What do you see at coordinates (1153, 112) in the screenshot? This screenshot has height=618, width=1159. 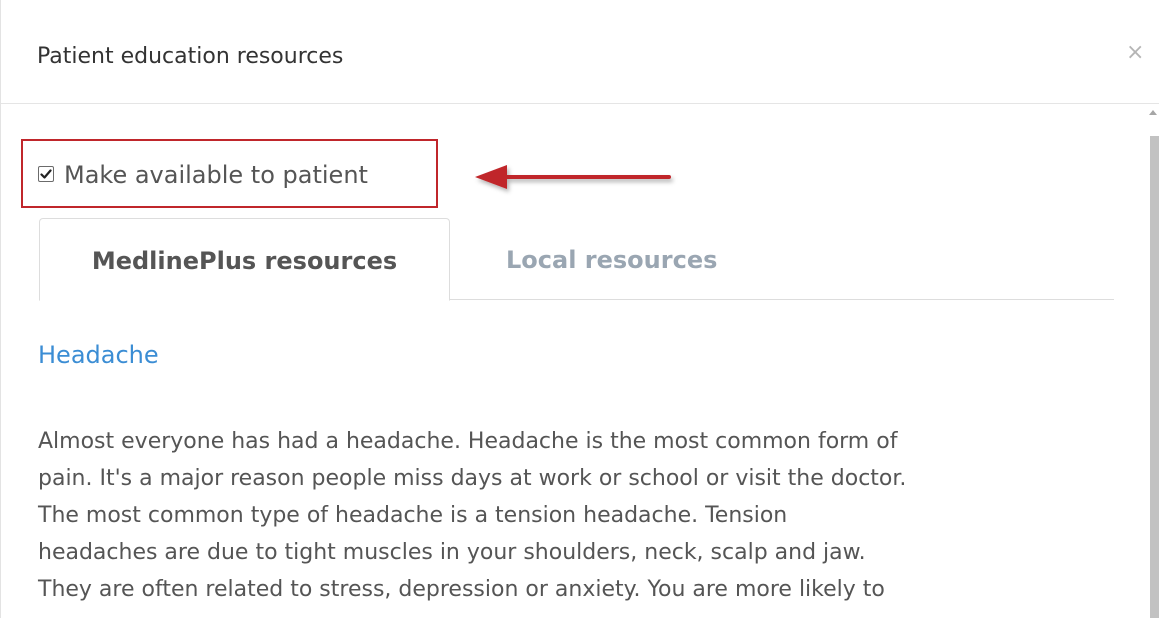 I see `scroll-up-arrow-icon` at bounding box center [1153, 112].